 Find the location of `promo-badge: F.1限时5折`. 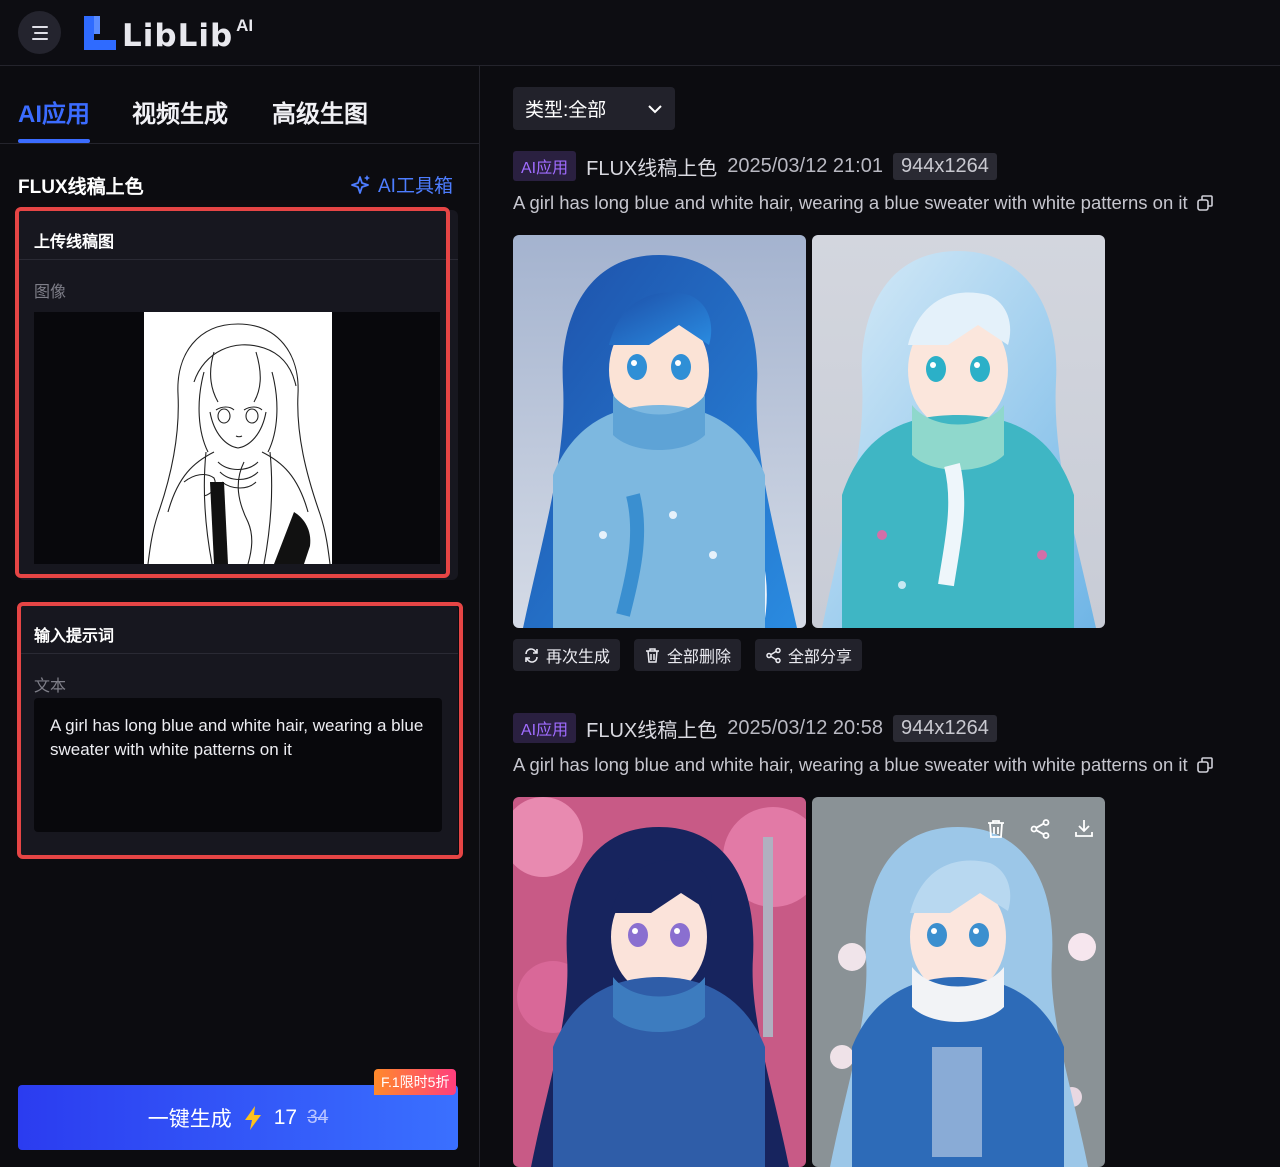

promo-badge: F.1限时5折 is located at coordinates (415, 1082).